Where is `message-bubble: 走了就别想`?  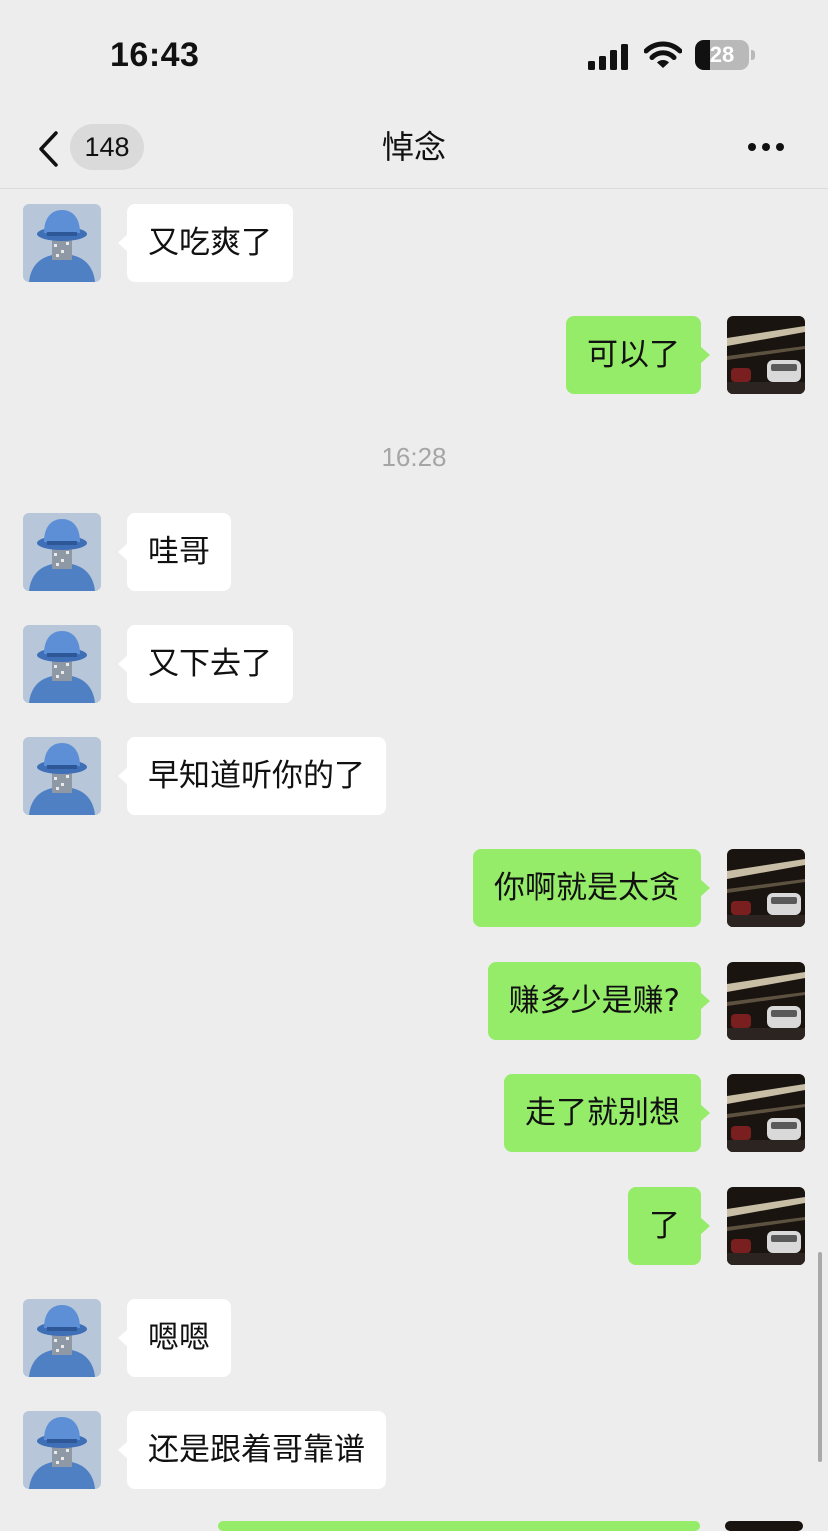 message-bubble: 走了就别想 is located at coordinates (607, 1113).